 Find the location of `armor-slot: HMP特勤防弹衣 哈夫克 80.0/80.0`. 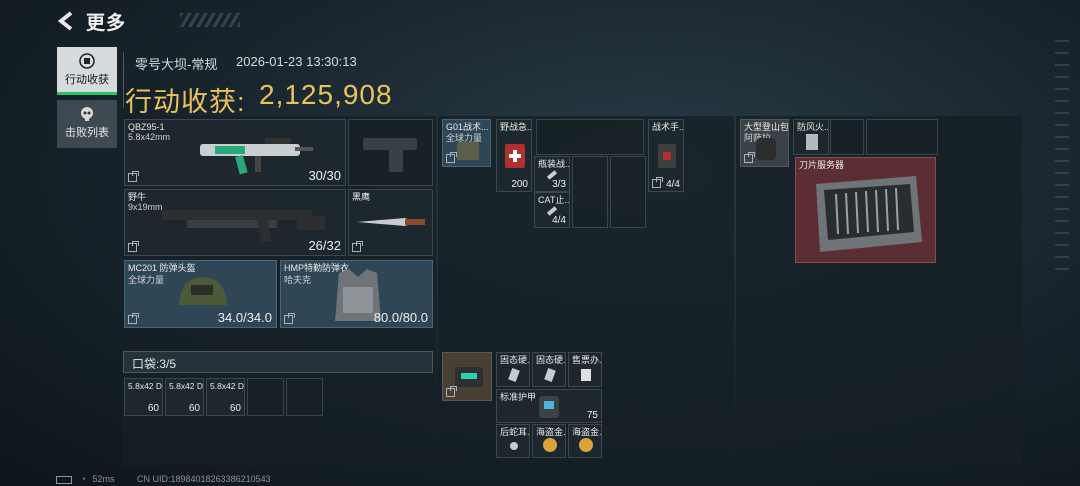

armor-slot: HMP特勤防弹衣 哈夫克 80.0/80.0 is located at coordinates (356, 294).